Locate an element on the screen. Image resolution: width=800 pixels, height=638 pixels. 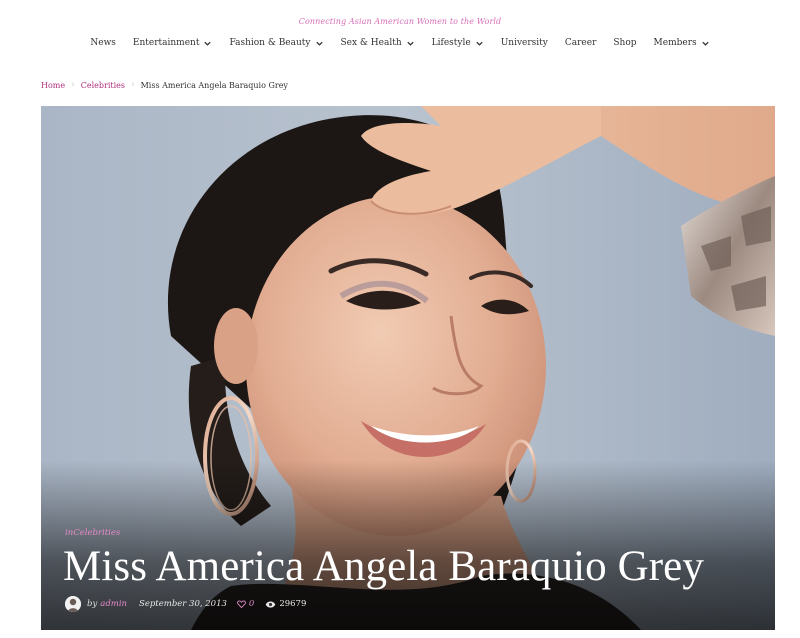
nav-item-label: Entertainment is located at coordinates (166, 43).